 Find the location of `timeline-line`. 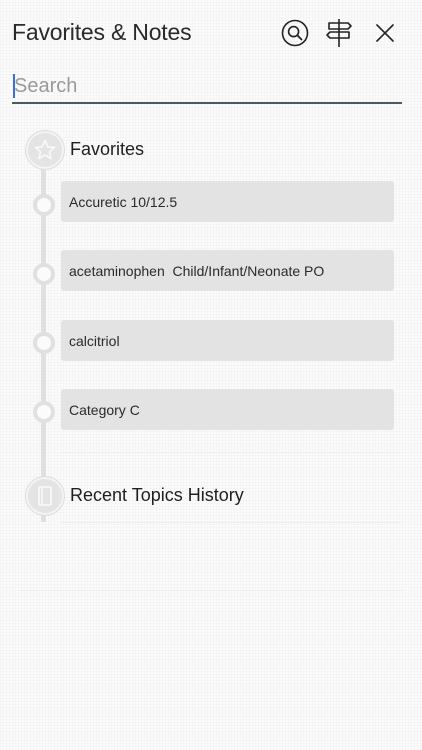

timeline-line is located at coordinates (43, 327).